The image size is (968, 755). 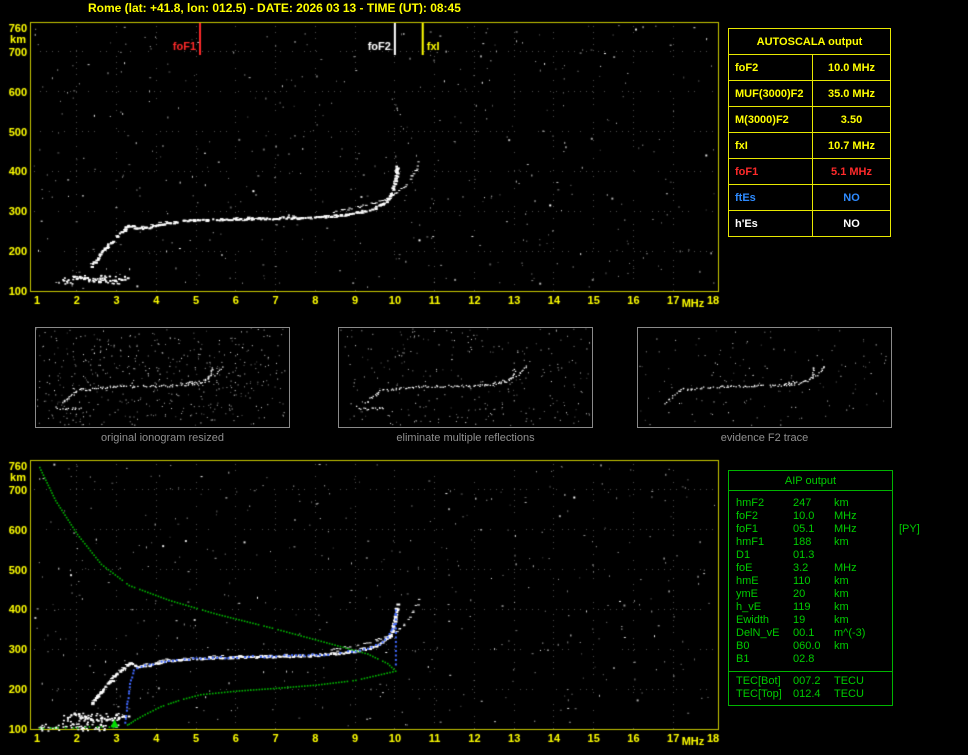 I want to click on aip-row-value: 012.4, so click(x=807, y=694).